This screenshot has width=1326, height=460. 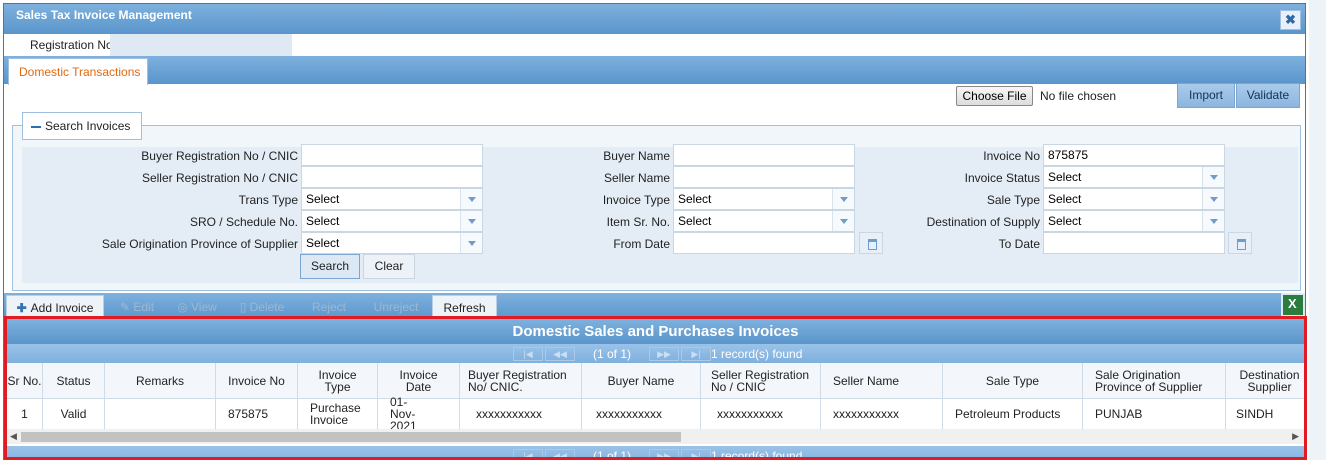 What do you see at coordinates (244, 307) in the screenshot?
I see `trash-icon: ▯` at bounding box center [244, 307].